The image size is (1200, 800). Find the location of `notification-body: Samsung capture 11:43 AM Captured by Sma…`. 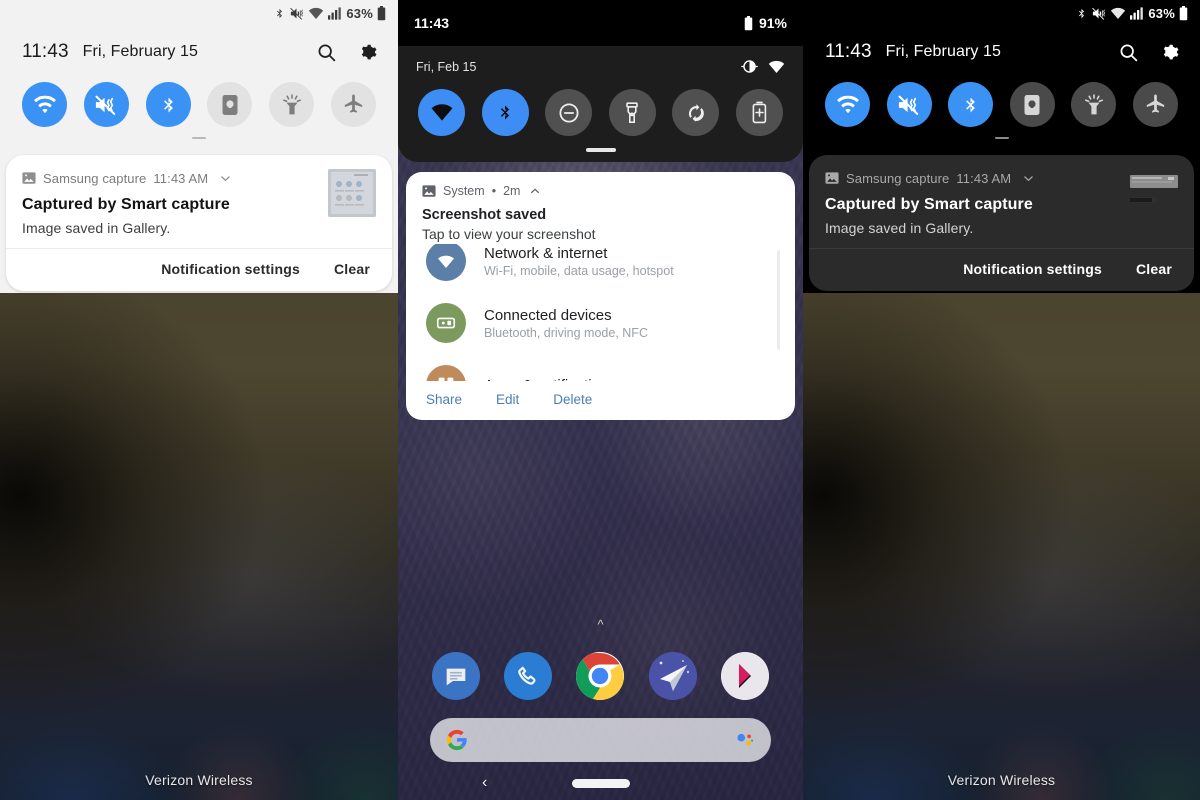

notification-body: Samsung capture 11:43 AM Captured by Sma… is located at coordinates (1001, 201).